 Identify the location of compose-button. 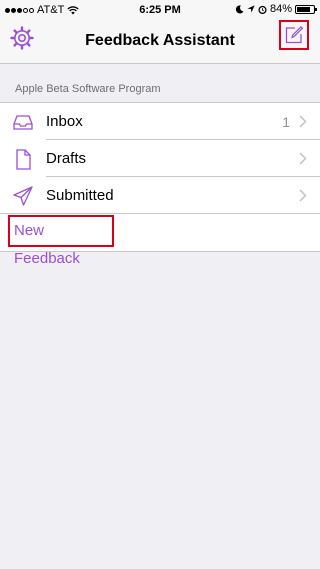
(294, 35).